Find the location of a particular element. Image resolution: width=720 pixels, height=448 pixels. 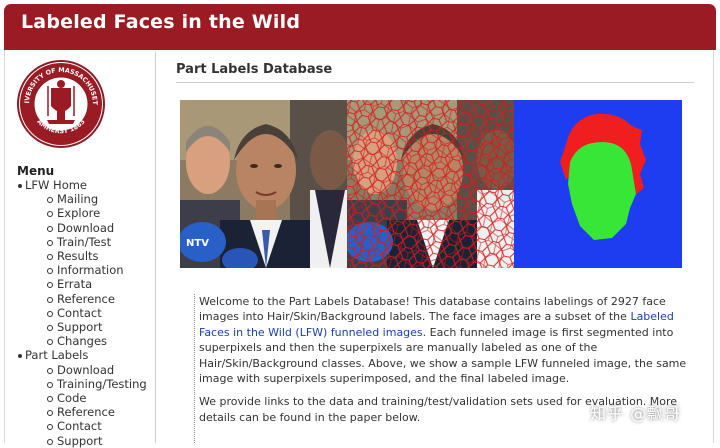

zhihu-watermark: 知乎 @飘哥 is located at coordinates (636, 413).